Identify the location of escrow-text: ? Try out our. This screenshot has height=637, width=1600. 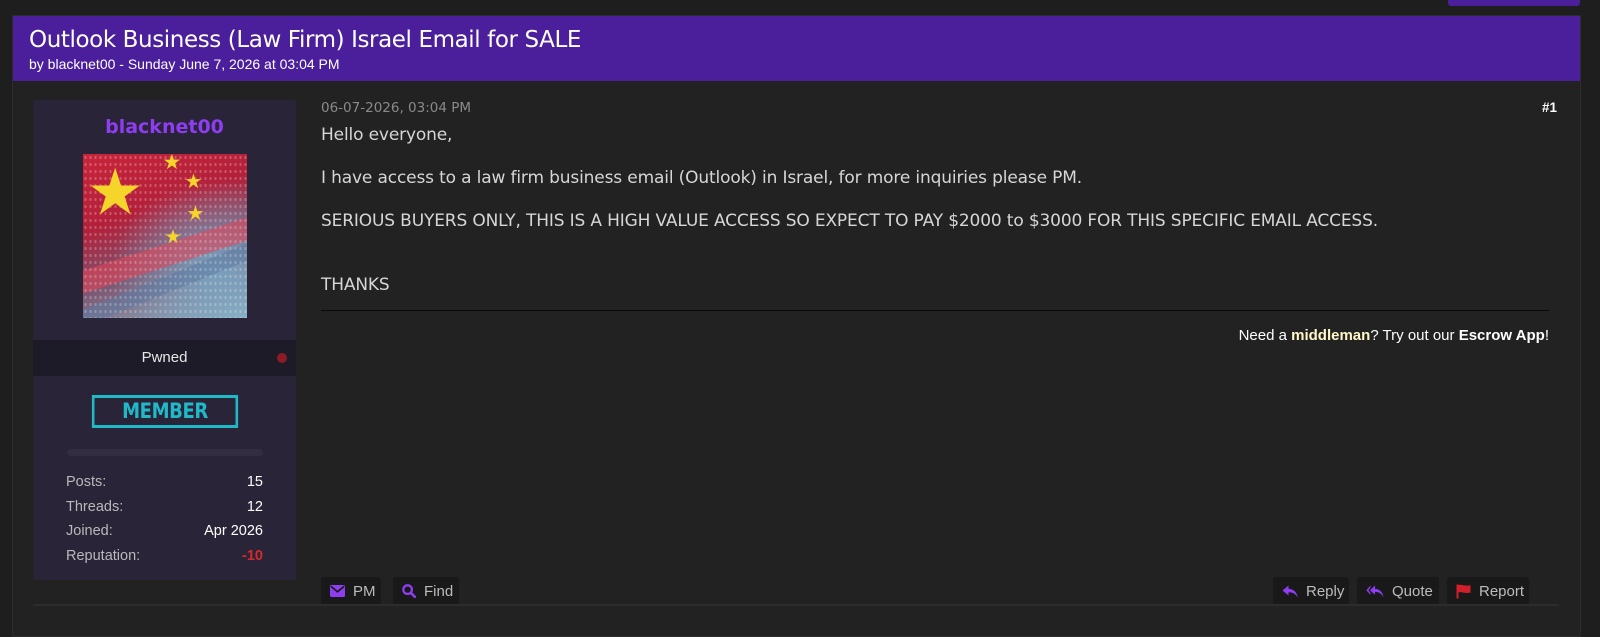
(1414, 335).